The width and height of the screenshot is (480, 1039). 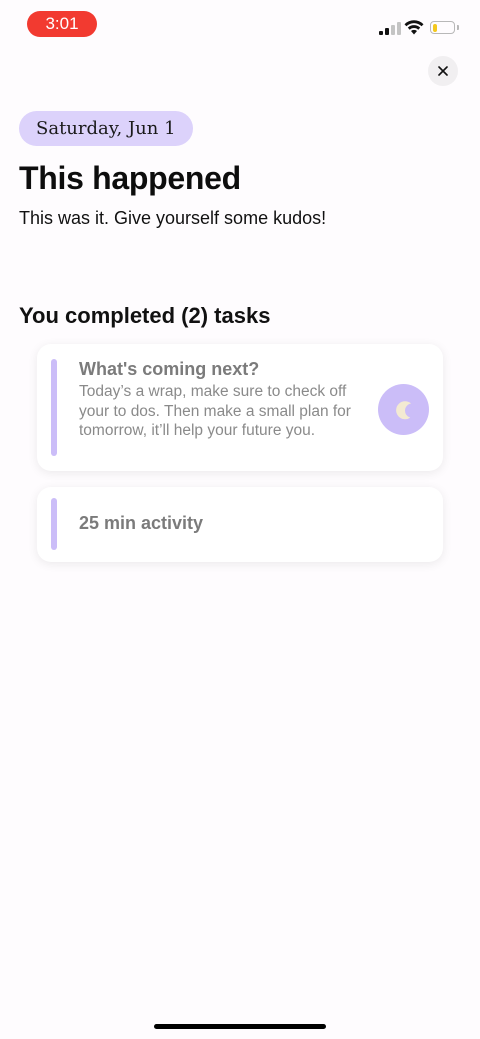 What do you see at coordinates (173, 218) in the screenshot?
I see `page-subtitle: This was it. Give yourself some kudos!` at bounding box center [173, 218].